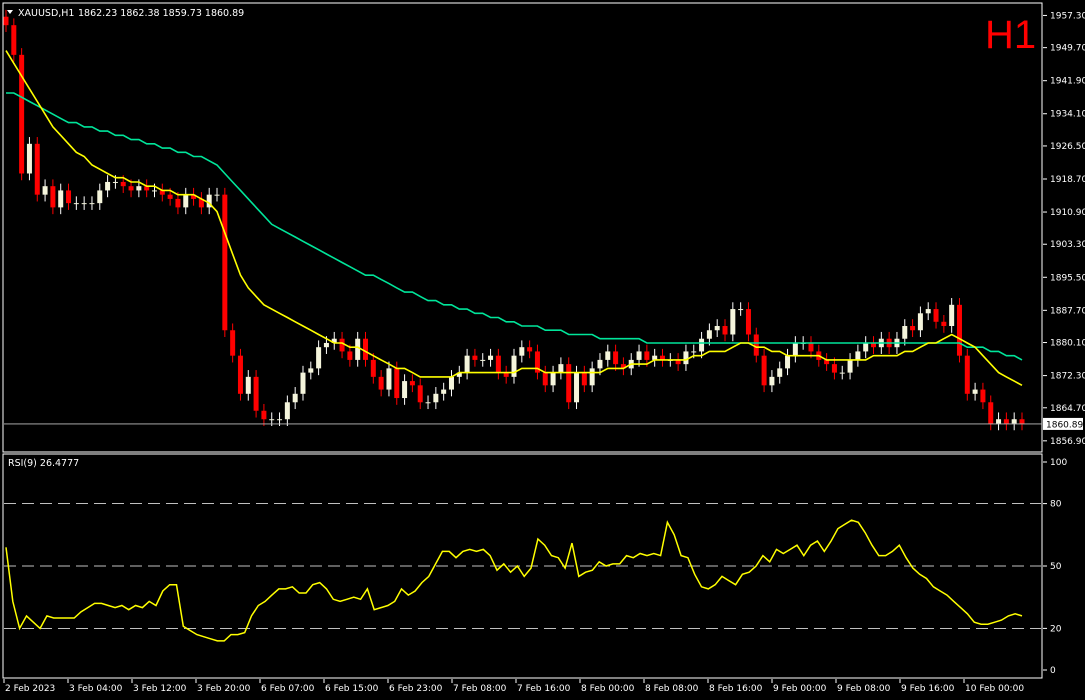 Image resolution: width=1085 pixels, height=700 pixels. What do you see at coordinates (1010, 35) in the screenshot?
I see `timeframe-badge: H1` at bounding box center [1010, 35].